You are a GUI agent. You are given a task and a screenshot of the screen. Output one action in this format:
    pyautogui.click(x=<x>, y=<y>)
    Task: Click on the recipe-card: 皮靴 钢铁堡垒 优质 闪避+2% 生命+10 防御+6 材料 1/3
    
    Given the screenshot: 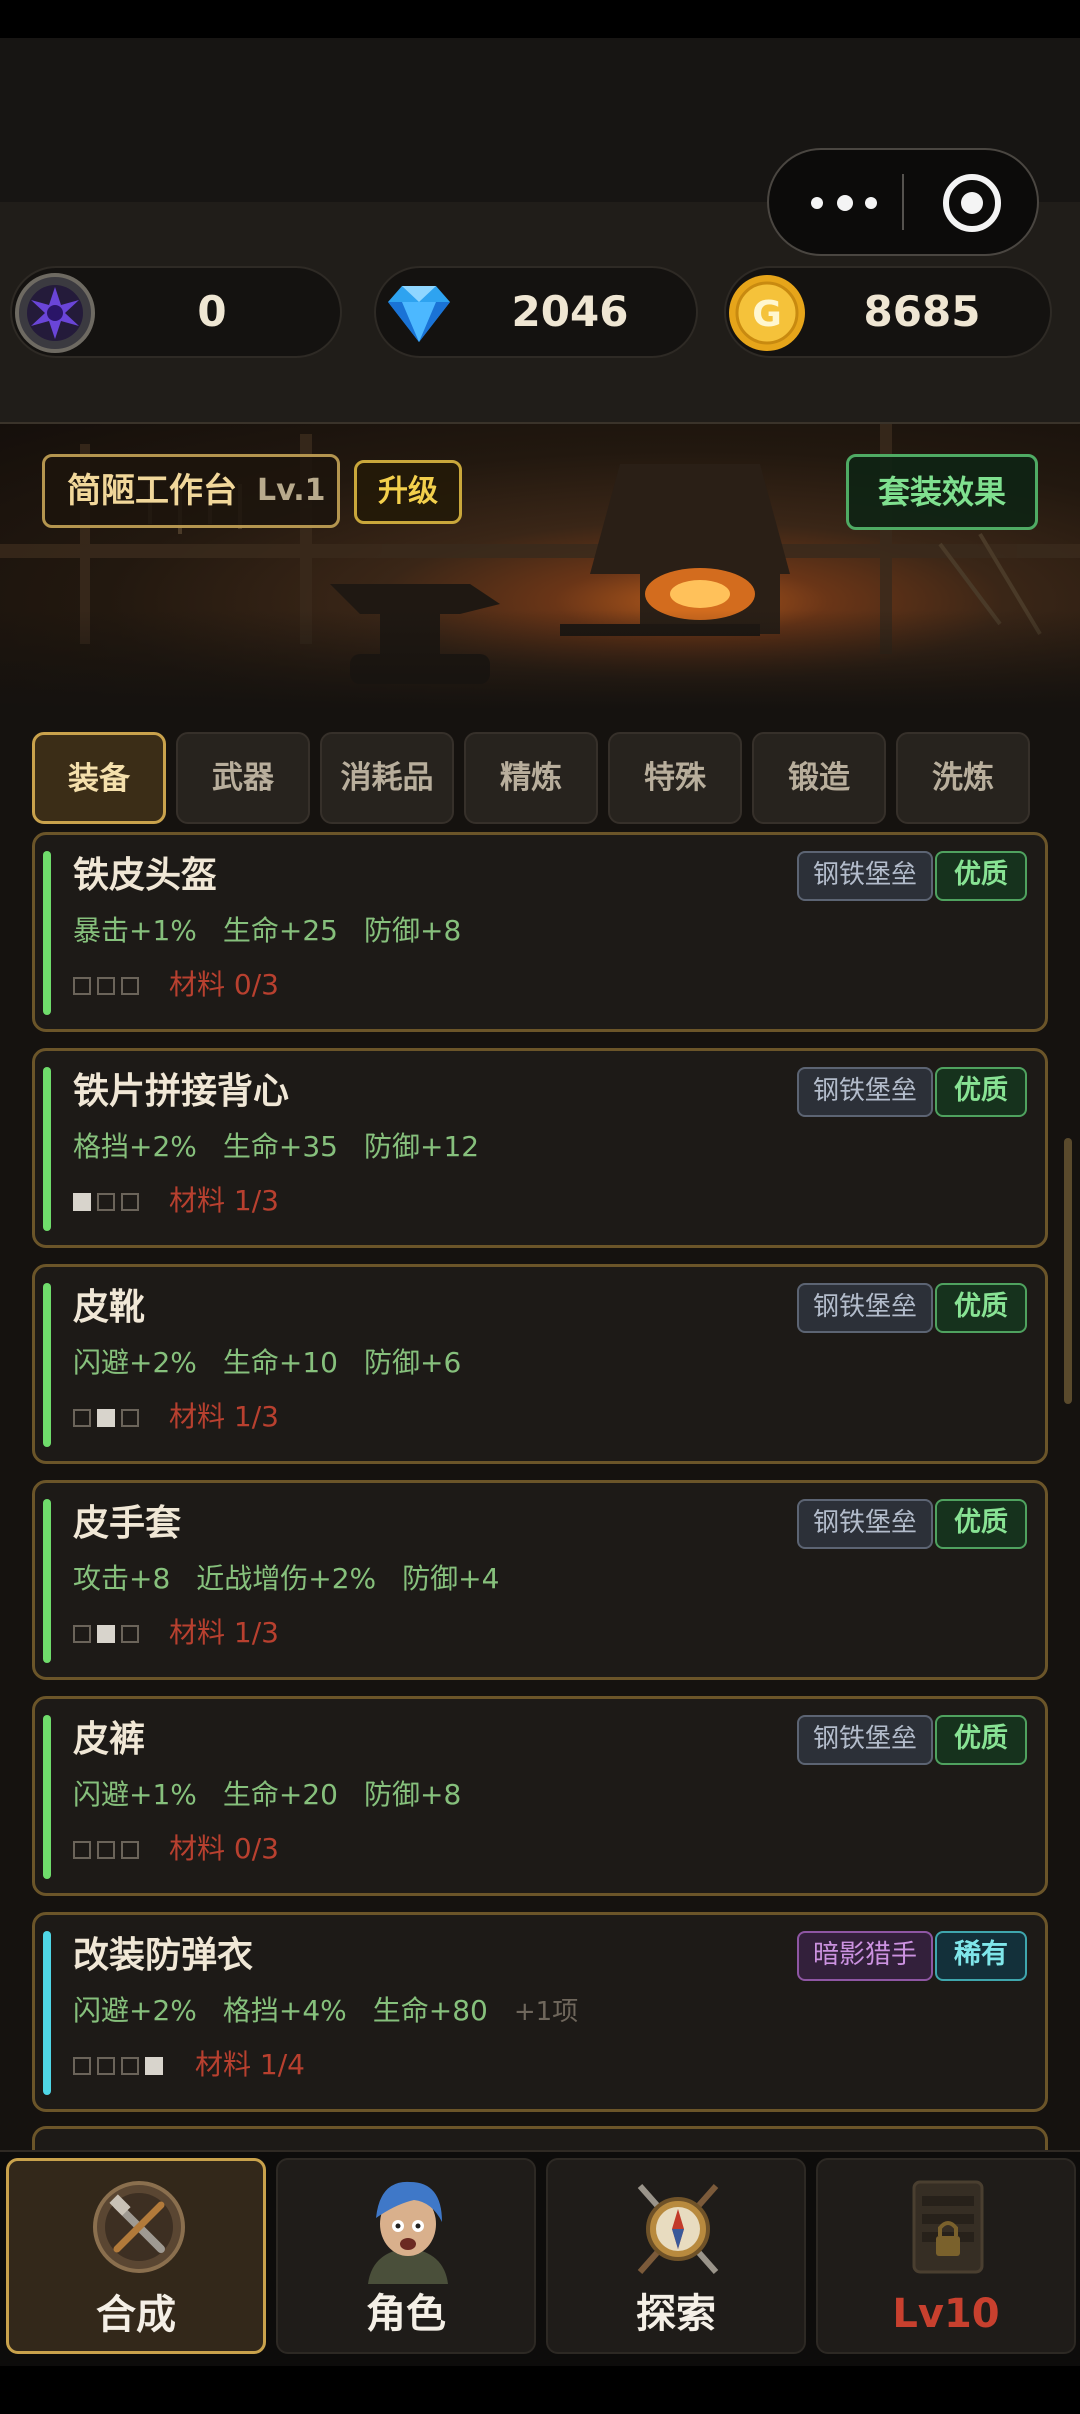 What is the action you would take?
    pyautogui.click(x=540, y=1364)
    